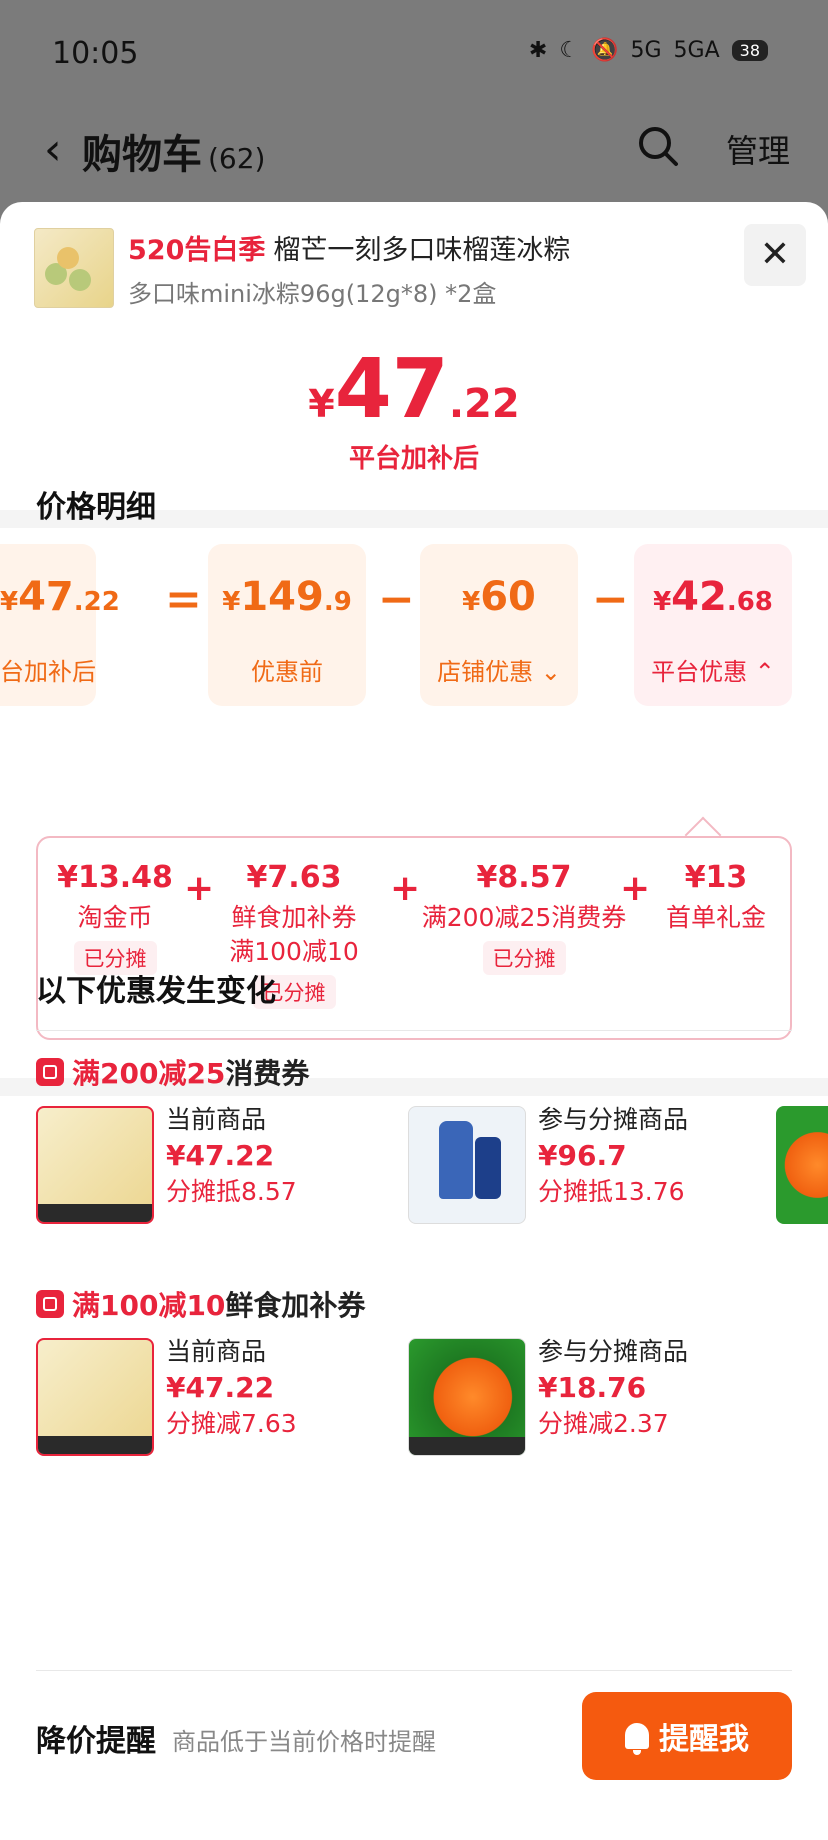 This screenshot has height=1840, width=828. I want to click on moon-icon: ☾, so click(569, 50).